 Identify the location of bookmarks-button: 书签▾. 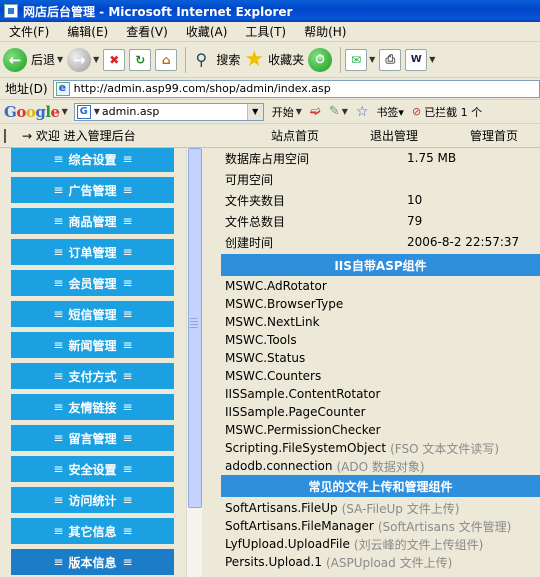
(390, 112).